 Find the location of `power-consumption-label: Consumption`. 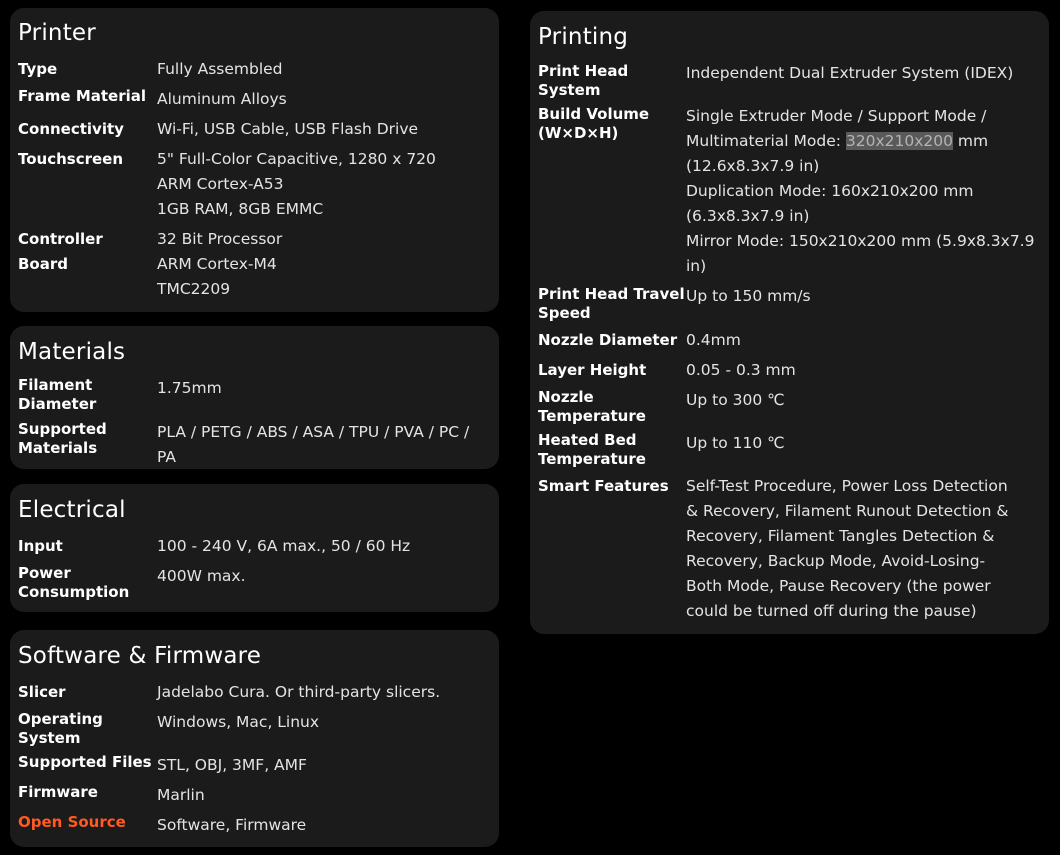

power-consumption-label: Consumption is located at coordinates (74, 592).